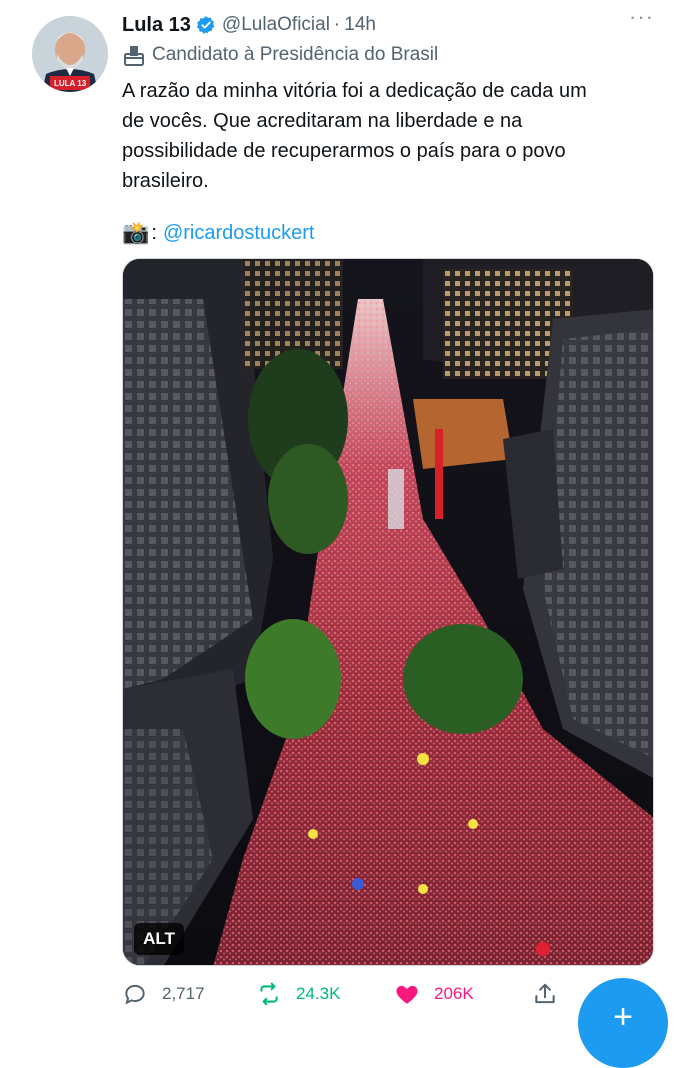  I want to click on tweet-time: 14h, so click(360, 25).